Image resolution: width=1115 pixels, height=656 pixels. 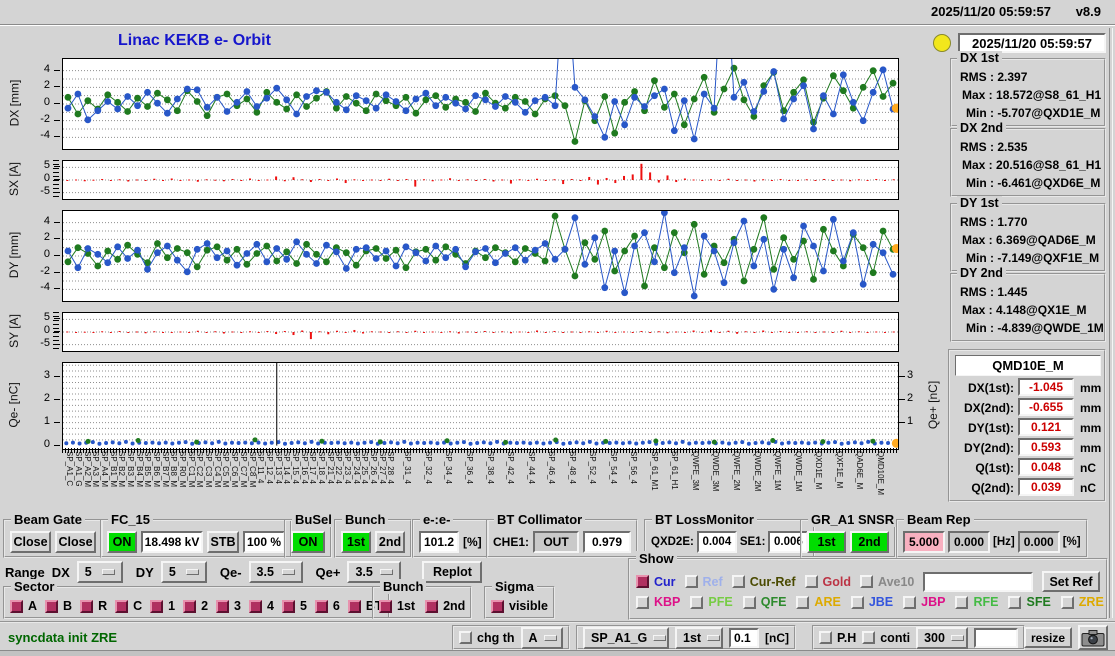 I want to click on checkbox-item-qfe: QFE, so click(x=764, y=602).